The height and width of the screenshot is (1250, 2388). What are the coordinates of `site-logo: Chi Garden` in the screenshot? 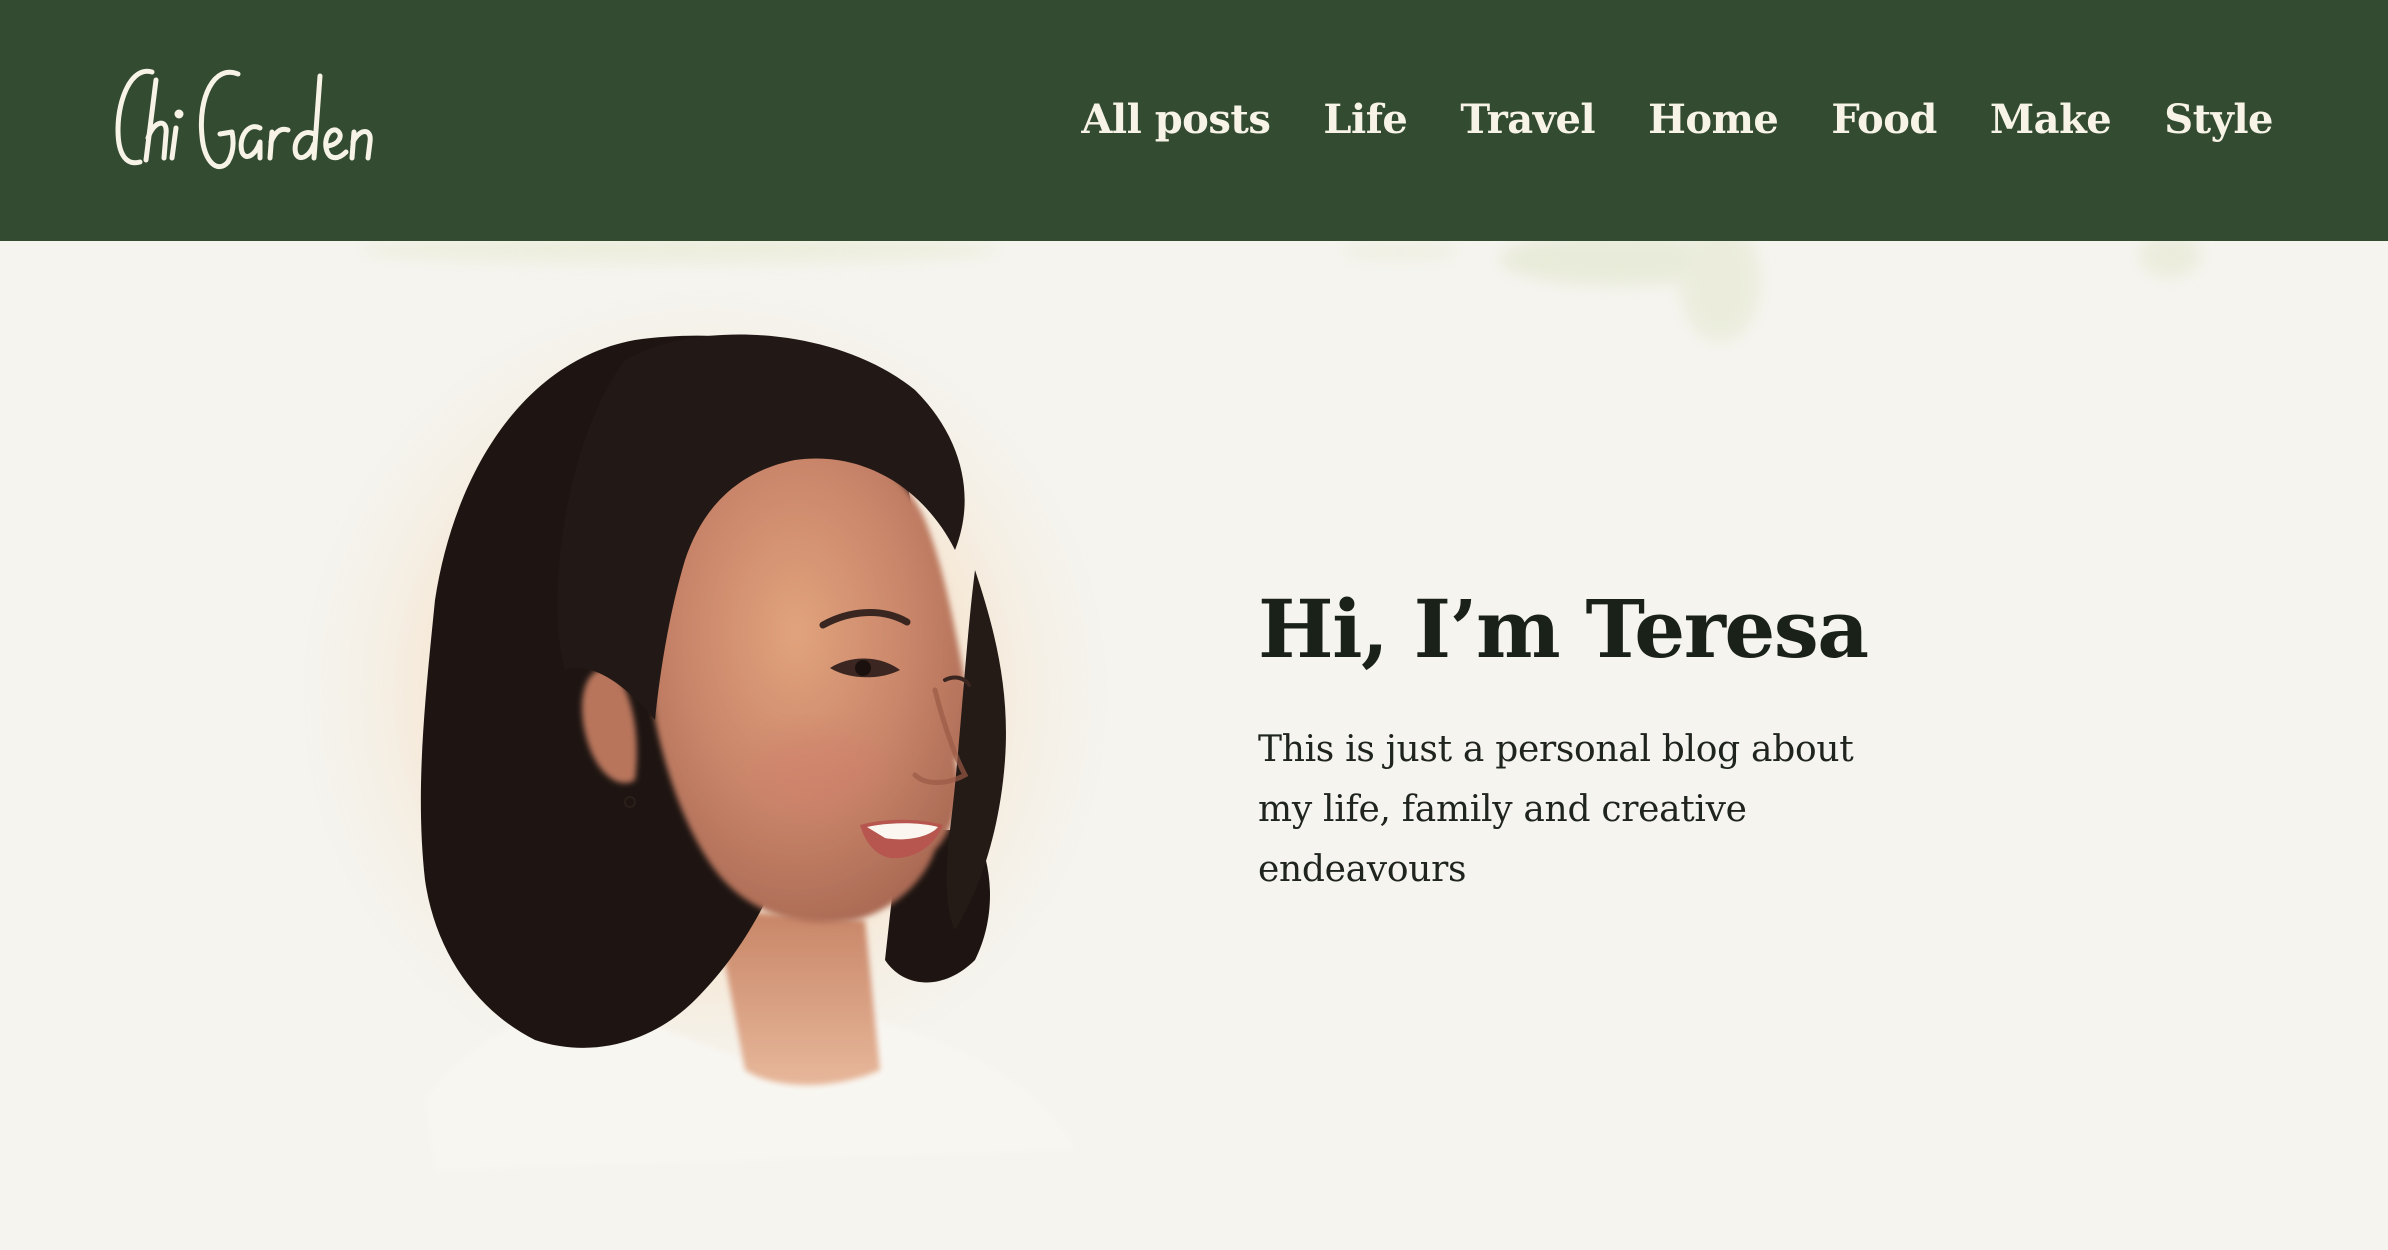 It's located at (255, 118).